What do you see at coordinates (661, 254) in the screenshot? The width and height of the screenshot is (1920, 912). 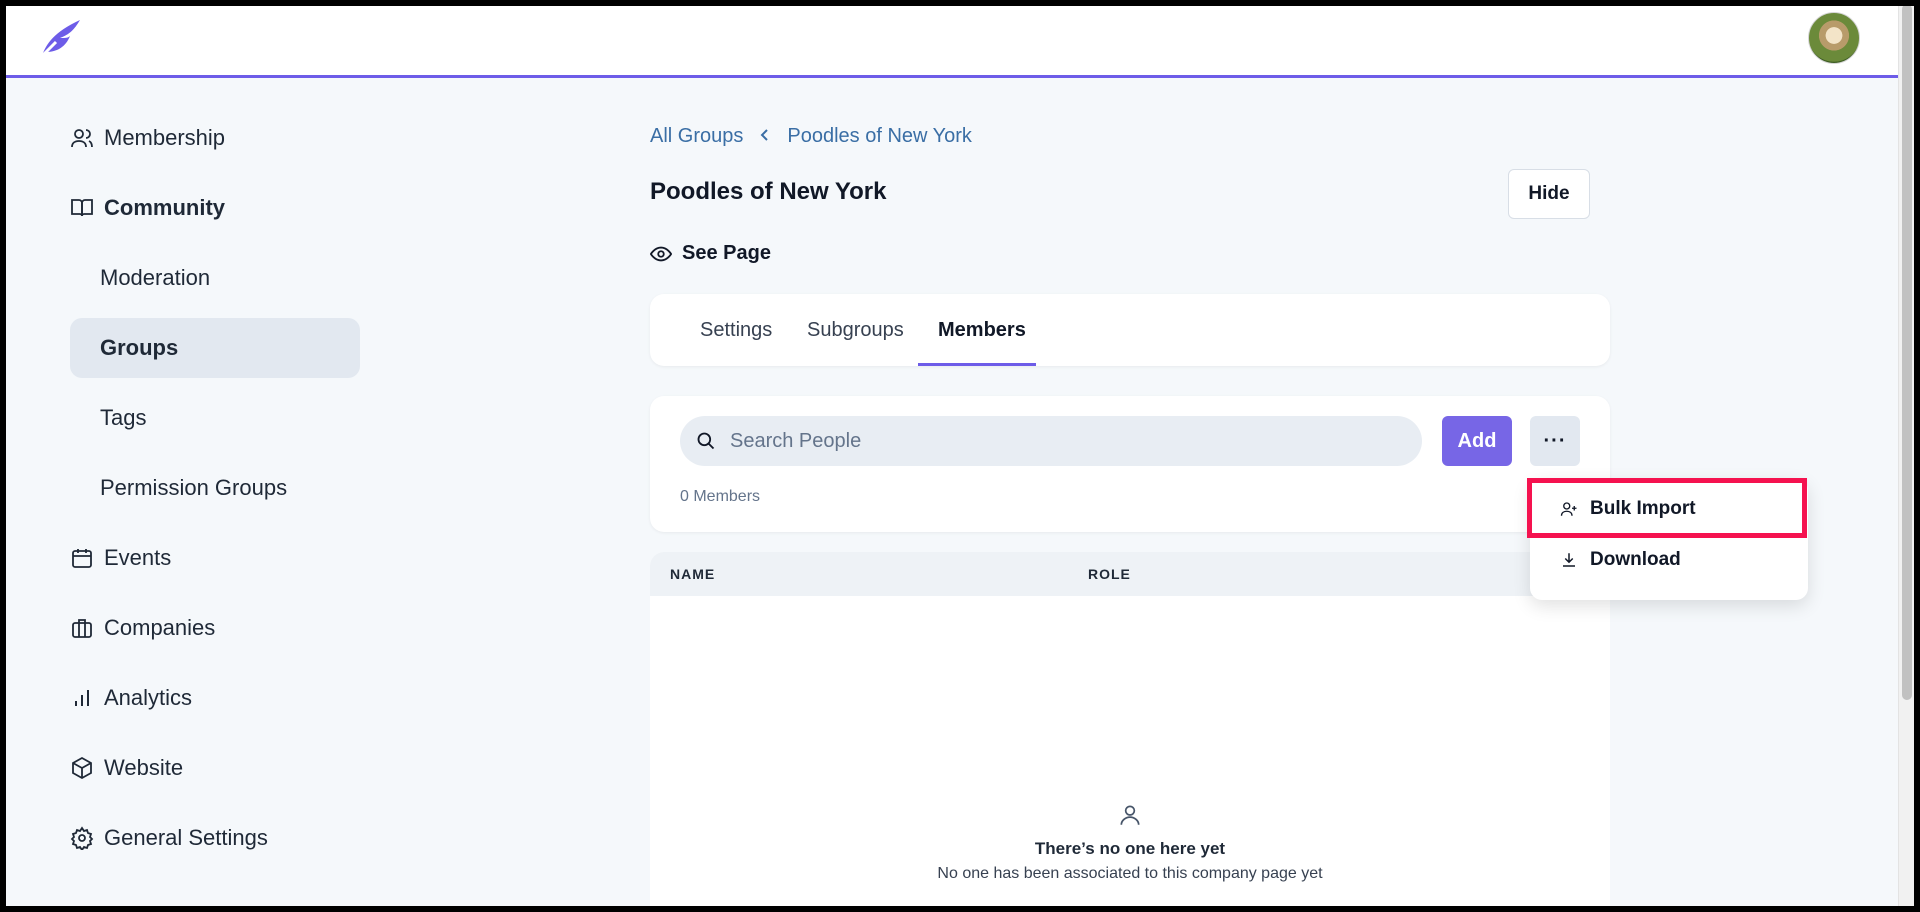 I see `eye-icon` at bounding box center [661, 254].